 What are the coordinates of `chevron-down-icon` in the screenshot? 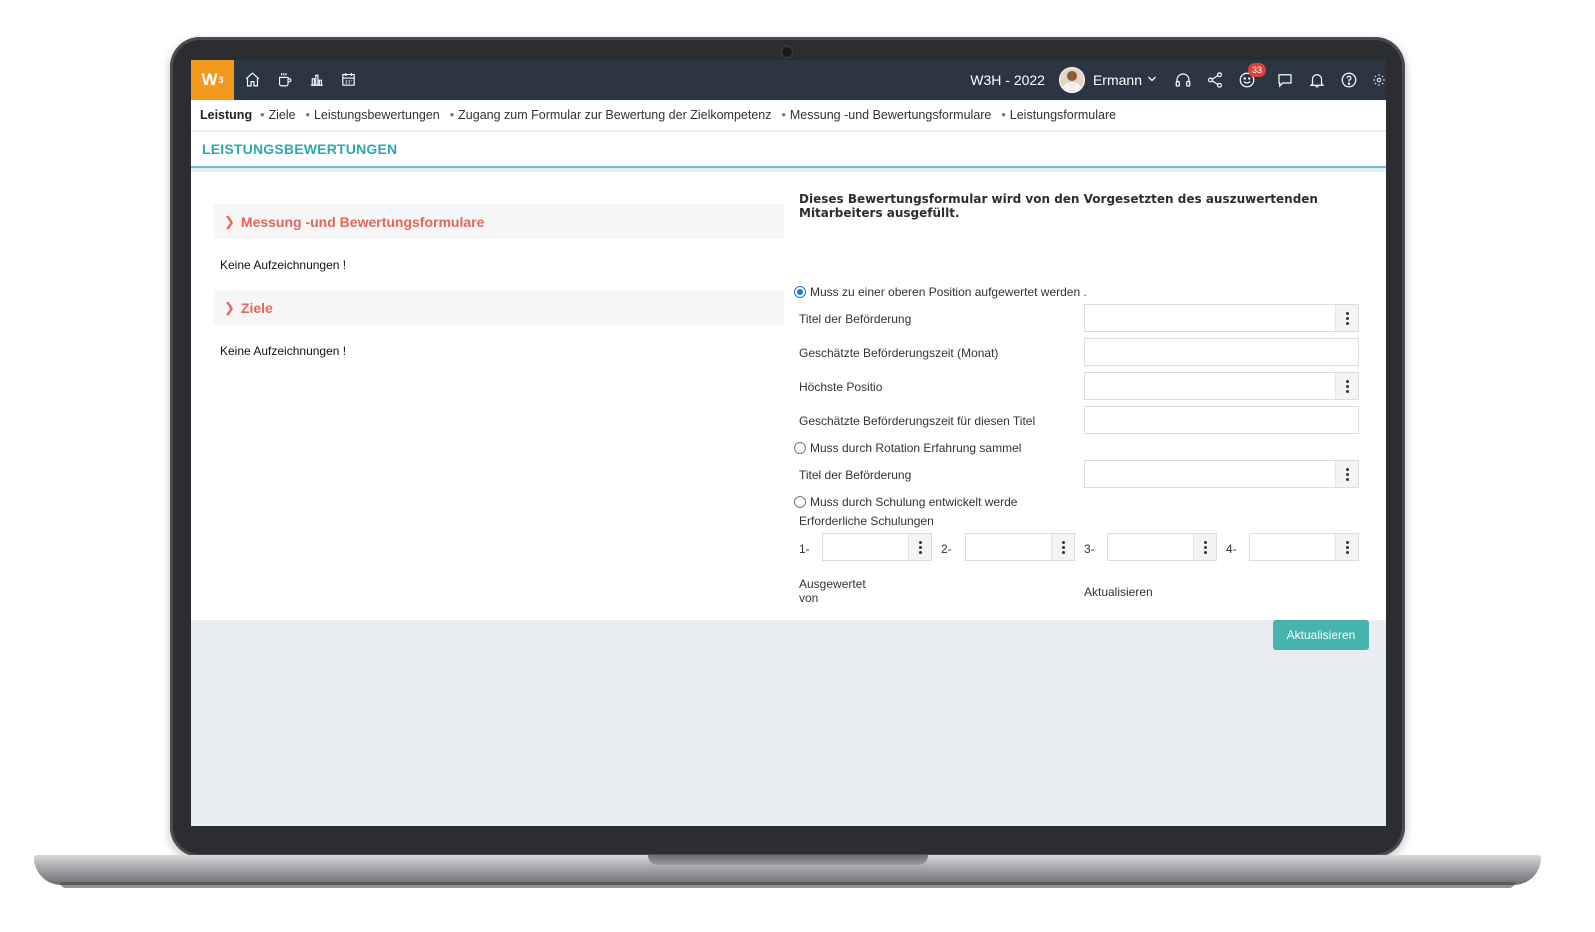 It's located at (1152, 80).